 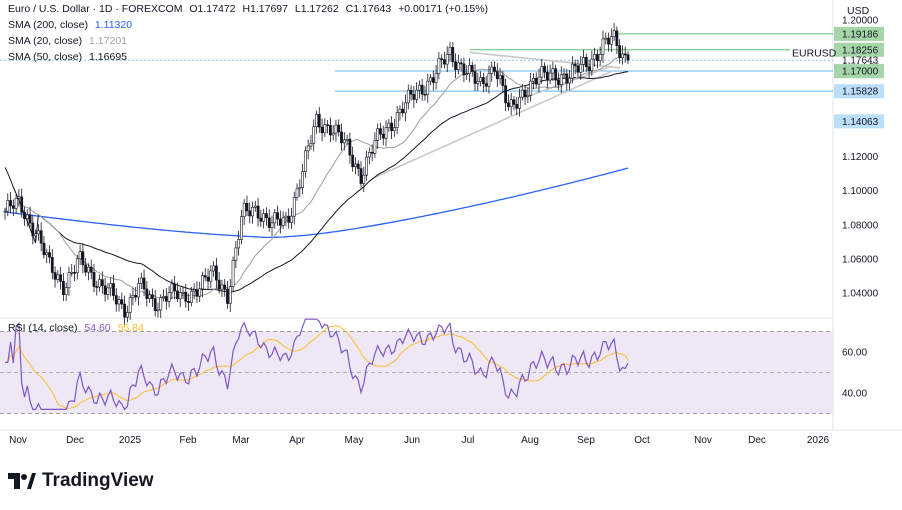 I want to click on indicator-sma-200: SMA (200, close) 1.11320, so click(x=70, y=25).